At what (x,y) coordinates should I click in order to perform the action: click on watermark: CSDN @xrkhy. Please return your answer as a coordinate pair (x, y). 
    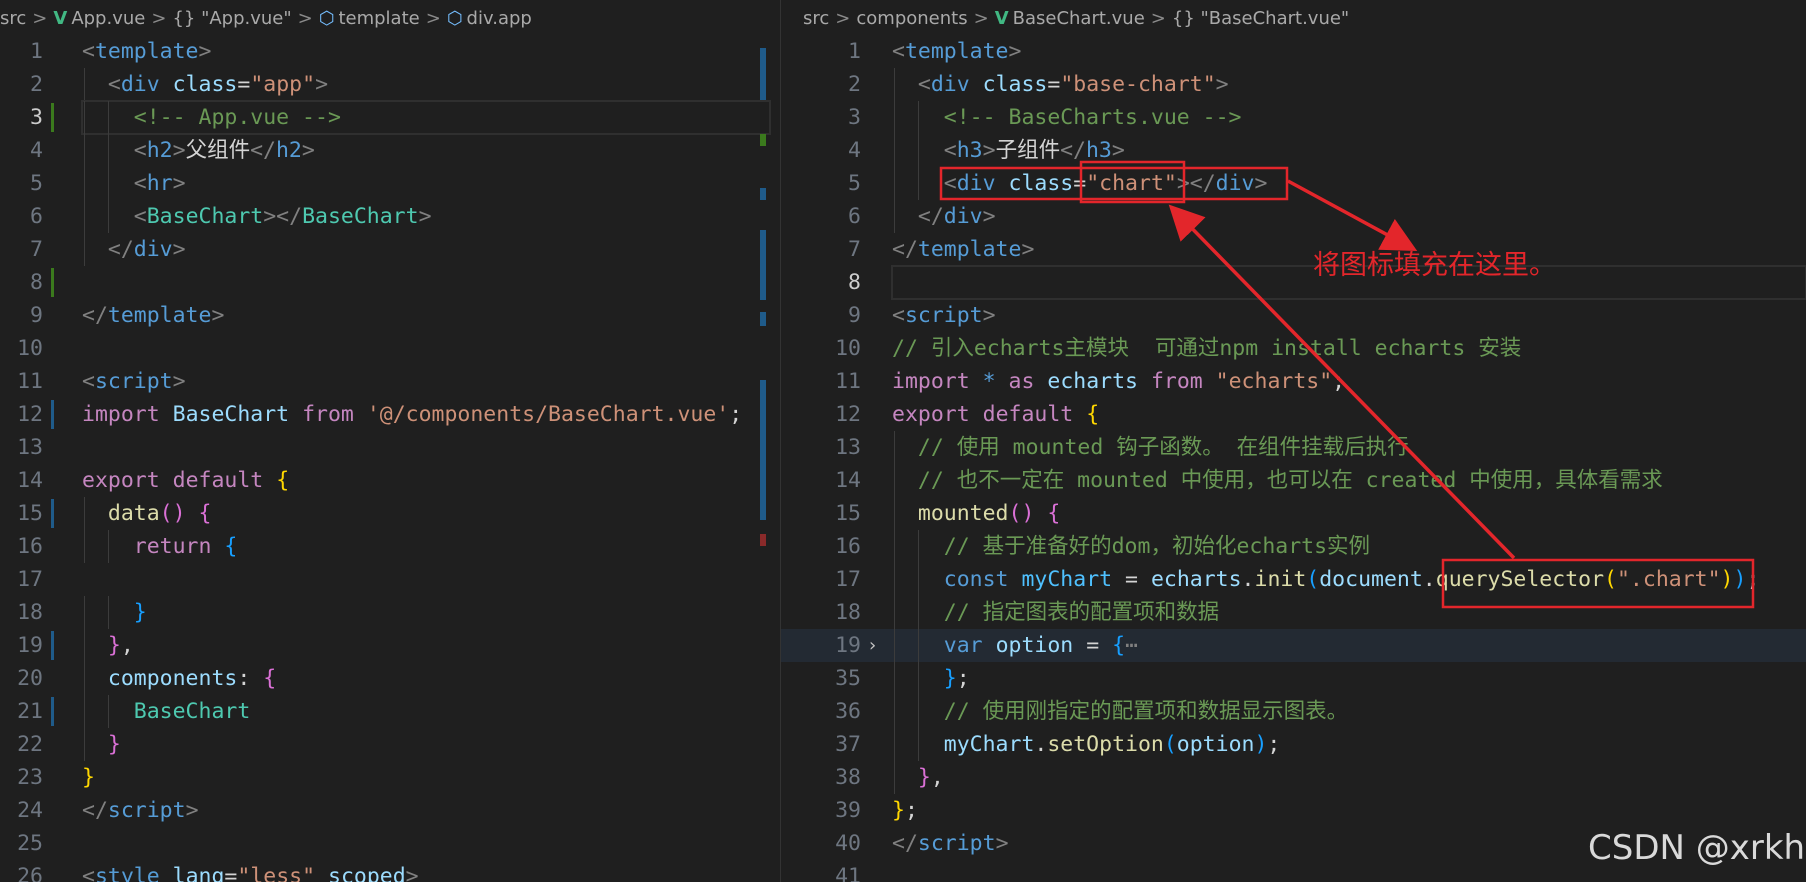
    Looking at the image, I should click on (1697, 848).